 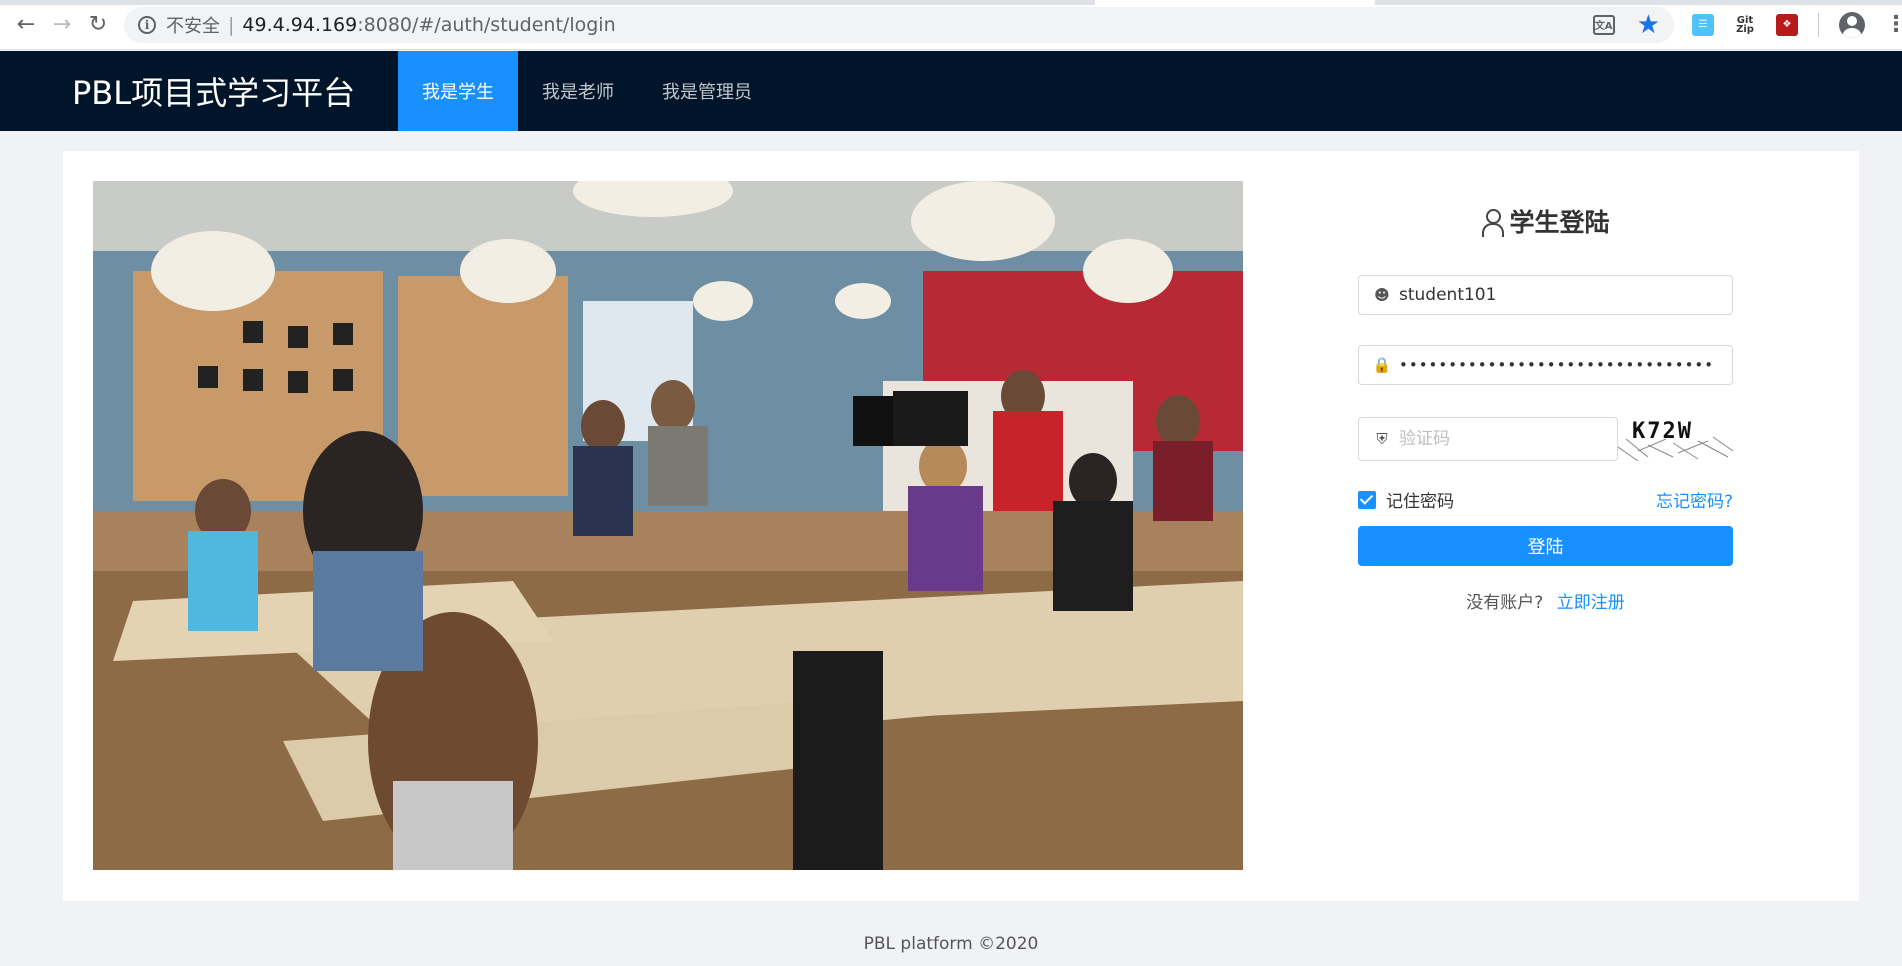 What do you see at coordinates (707, 91) in the screenshot?
I see `nav-admin: 我是管理员` at bounding box center [707, 91].